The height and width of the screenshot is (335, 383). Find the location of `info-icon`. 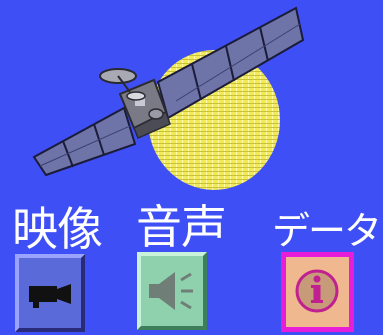

info-icon is located at coordinates (317, 291).